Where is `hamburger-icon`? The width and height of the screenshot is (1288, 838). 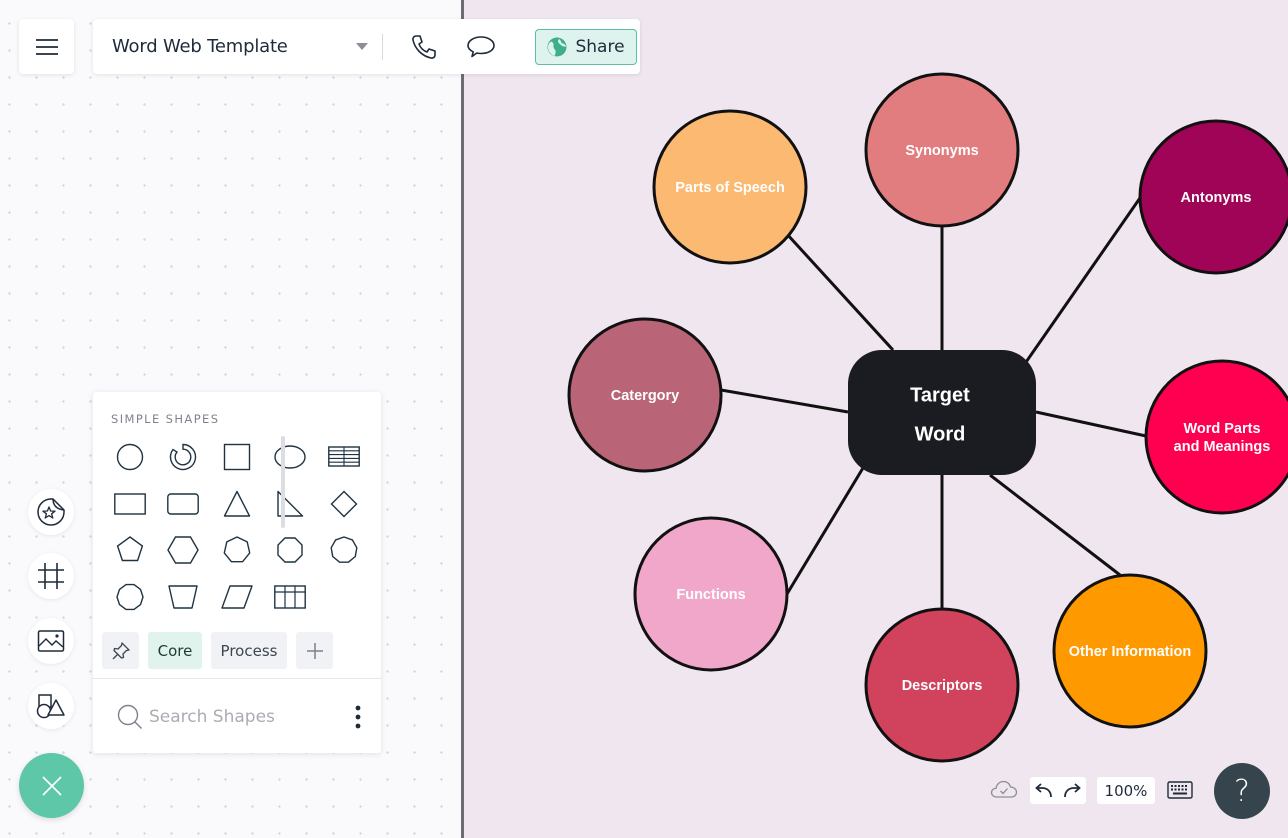 hamburger-icon is located at coordinates (46, 46).